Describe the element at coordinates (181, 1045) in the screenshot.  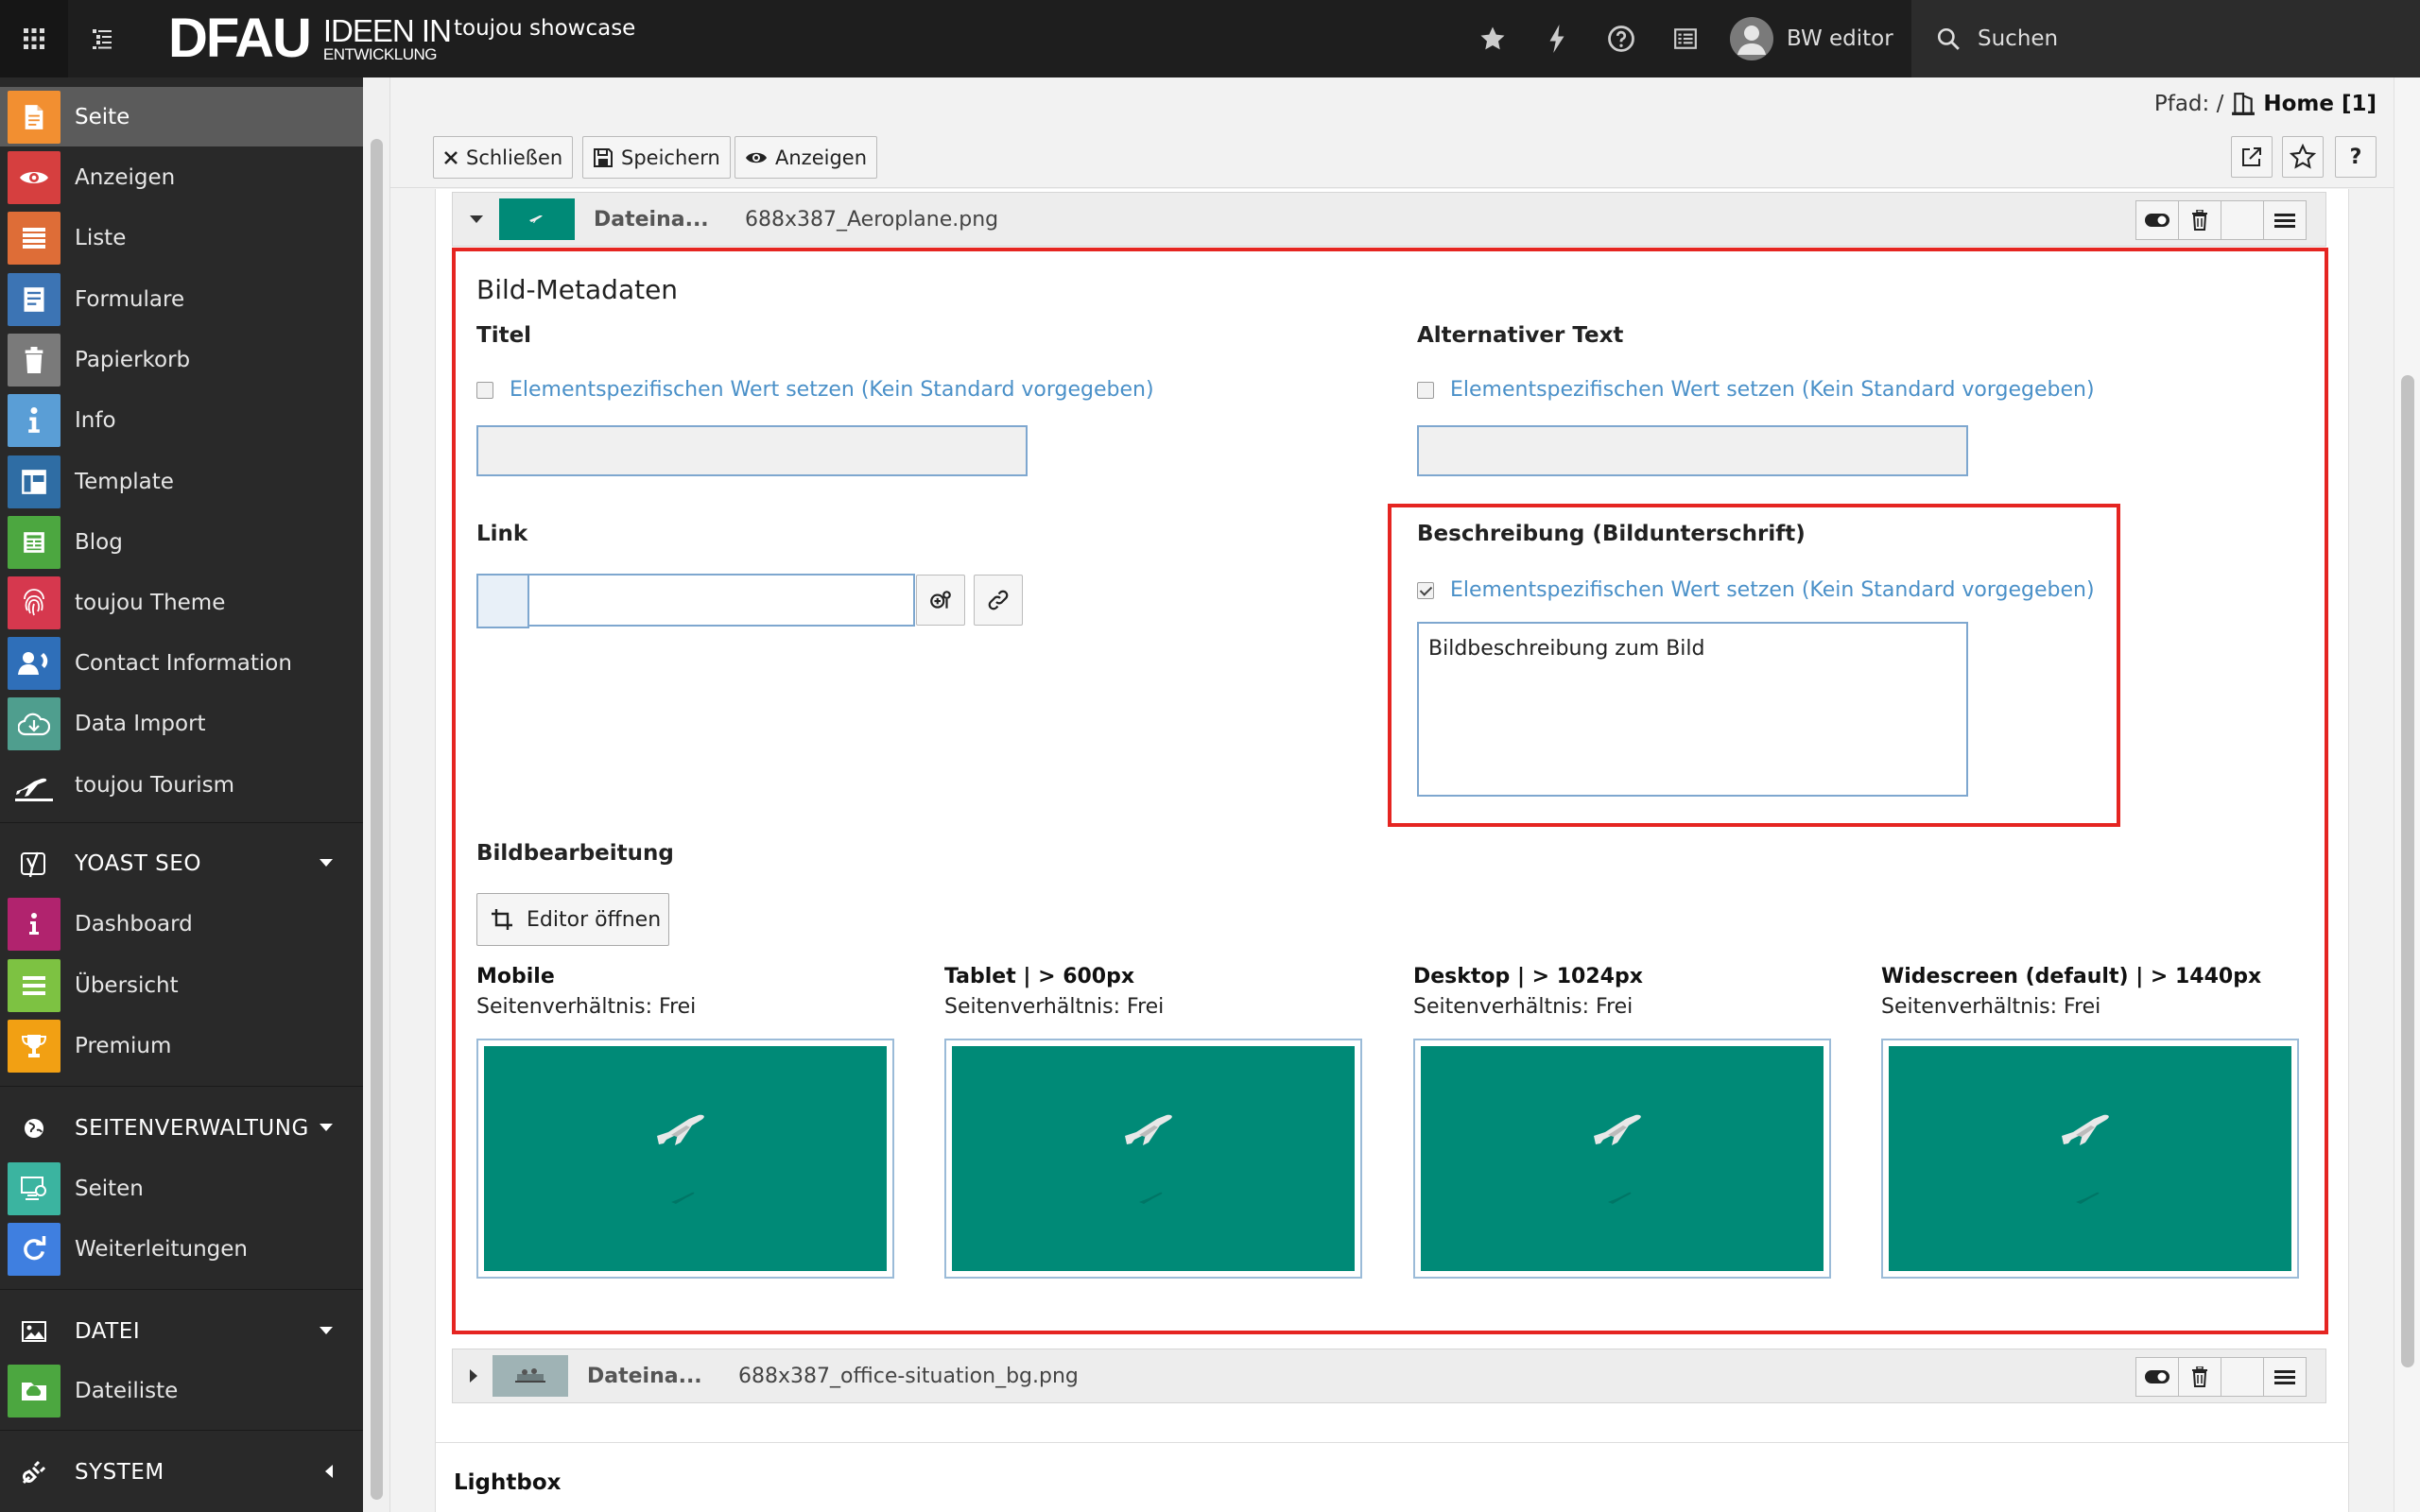
I see `module-premium: Premium` at that location.